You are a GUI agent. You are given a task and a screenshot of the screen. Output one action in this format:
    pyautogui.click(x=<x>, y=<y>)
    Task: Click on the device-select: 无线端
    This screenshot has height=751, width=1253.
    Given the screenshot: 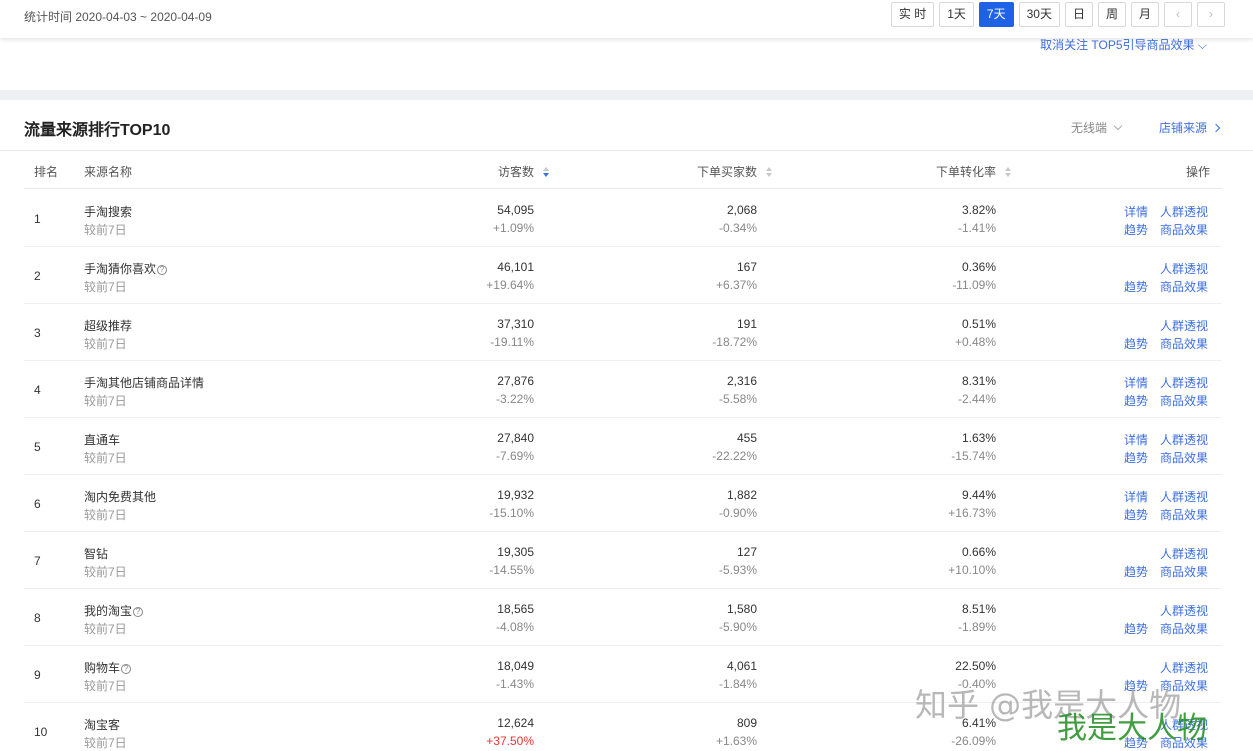 What is the action you would take?
    pyautogui.click(x=1097, y=127)
    